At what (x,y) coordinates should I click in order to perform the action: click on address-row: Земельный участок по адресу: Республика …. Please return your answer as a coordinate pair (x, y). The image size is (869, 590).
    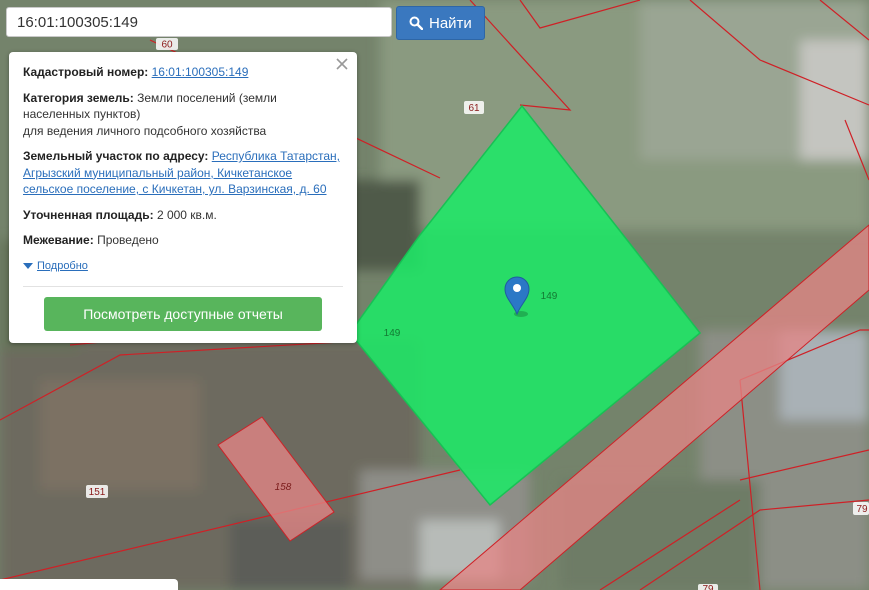
    Looking at the image, I should click on (183, 173).